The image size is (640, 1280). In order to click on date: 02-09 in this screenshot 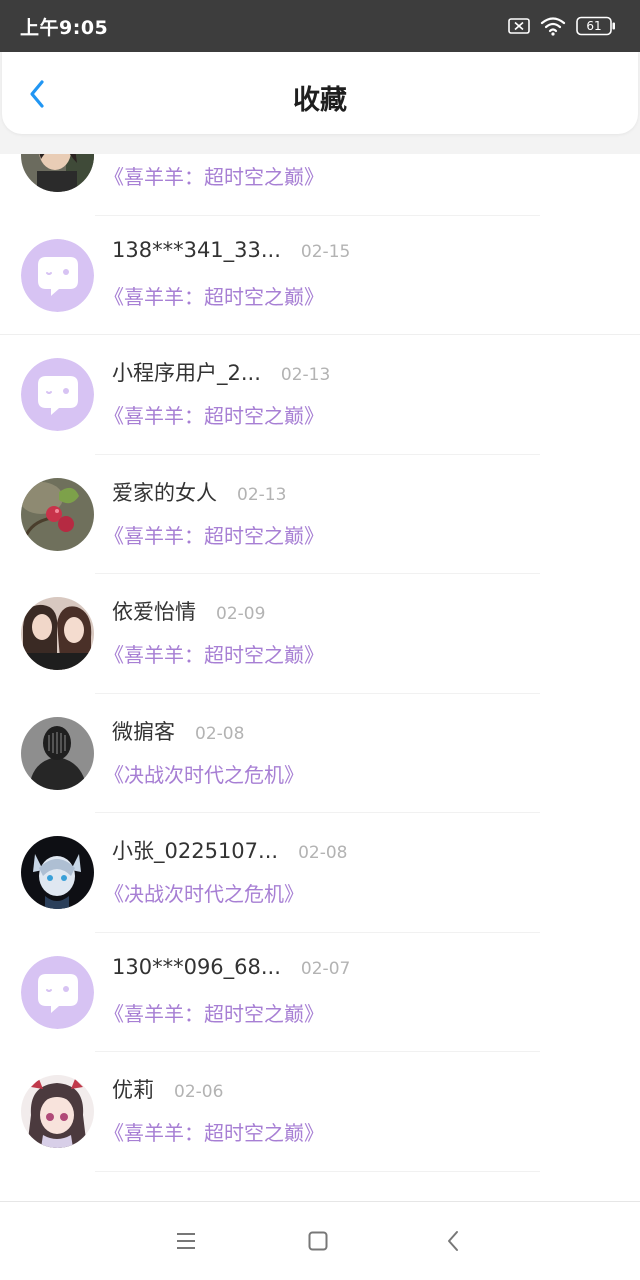, I will do `click(241, 614)`.